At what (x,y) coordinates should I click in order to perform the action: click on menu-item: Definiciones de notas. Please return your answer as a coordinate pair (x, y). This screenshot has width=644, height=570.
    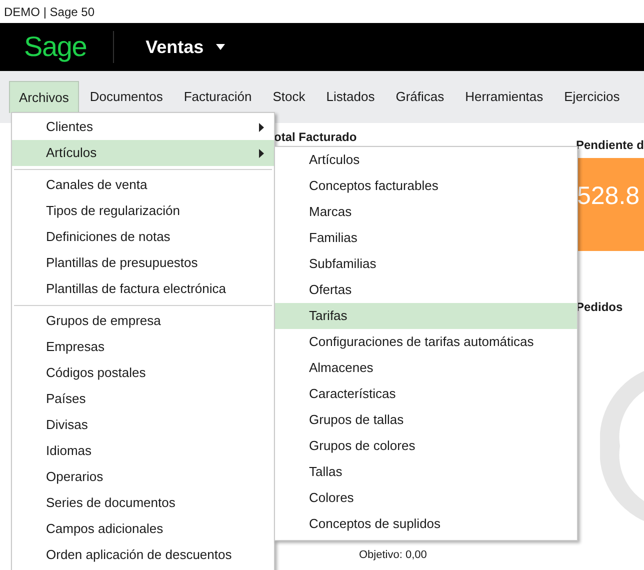
    Looking at the image, I should click on (143, 237).